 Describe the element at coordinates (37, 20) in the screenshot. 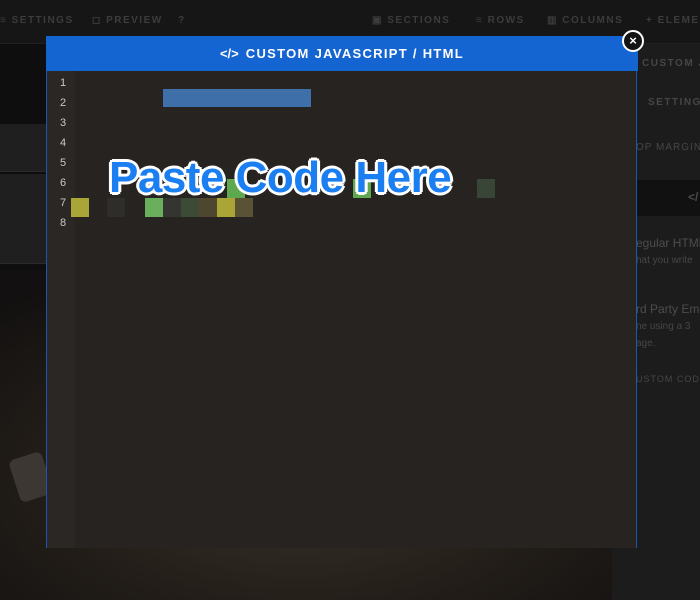

I see `settings-menu: ≡ SETTINGS` at that location.